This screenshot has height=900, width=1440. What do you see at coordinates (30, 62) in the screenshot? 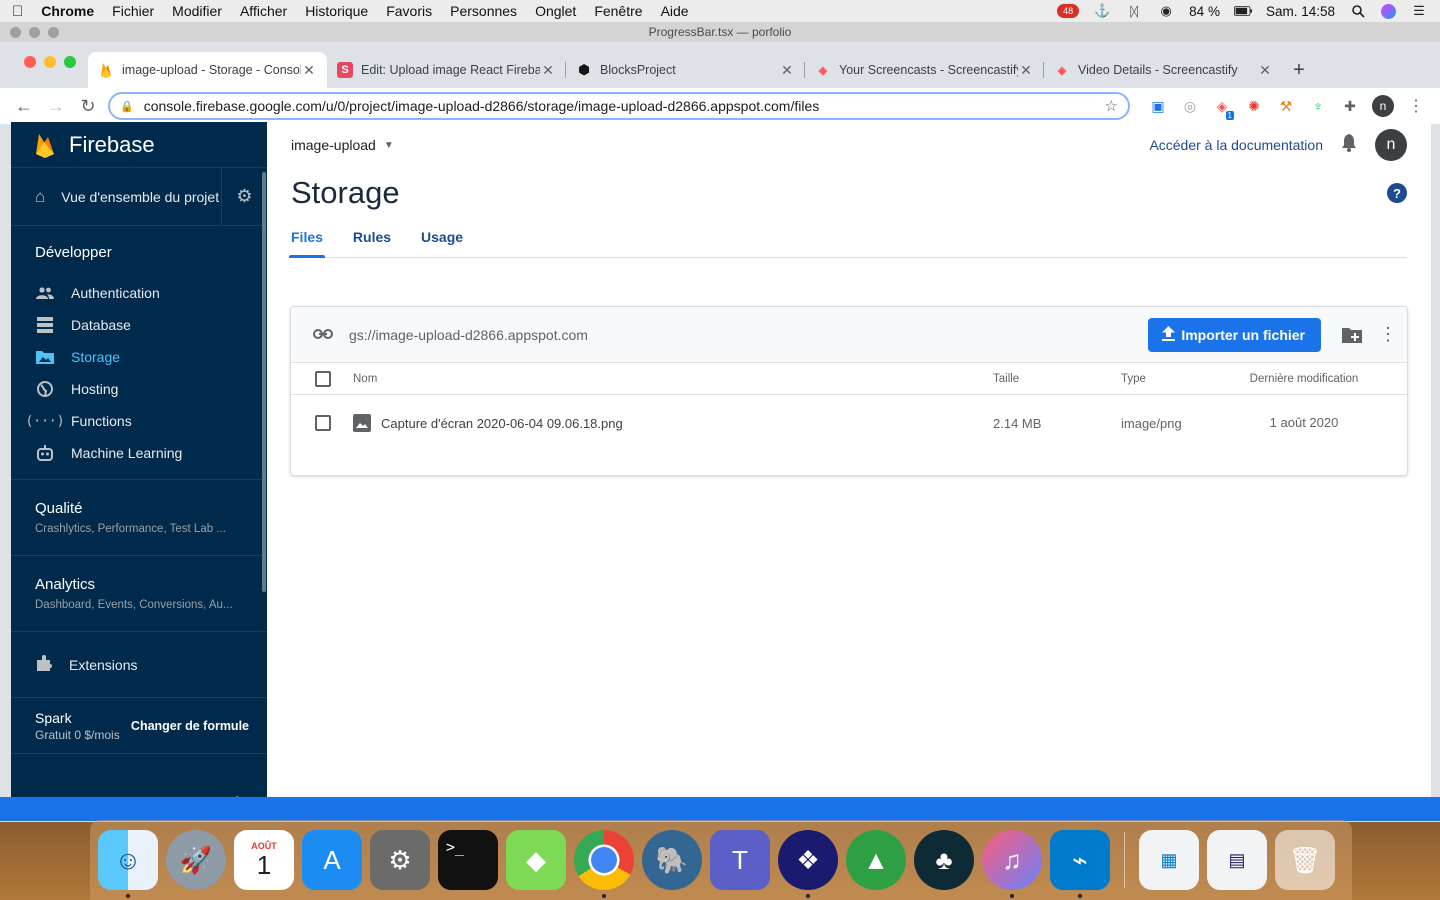
I see `close-window-icon` at bounding box center [30, 62].